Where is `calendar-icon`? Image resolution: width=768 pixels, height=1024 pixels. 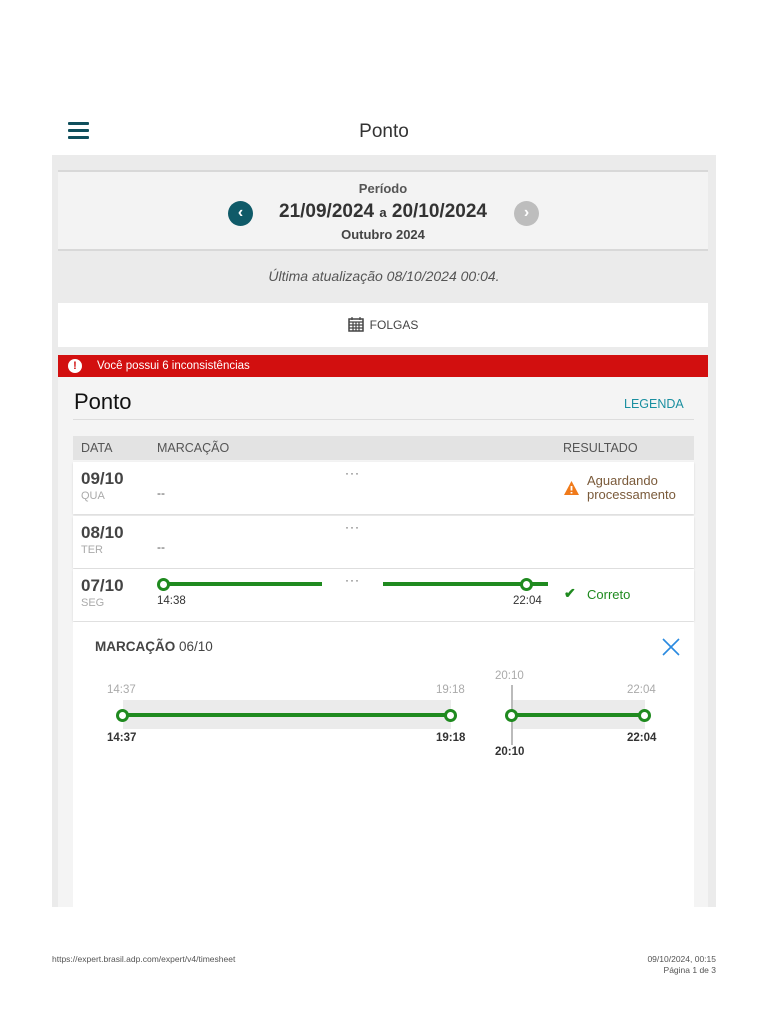
calendar-icon is located at coordinates (355, 324).